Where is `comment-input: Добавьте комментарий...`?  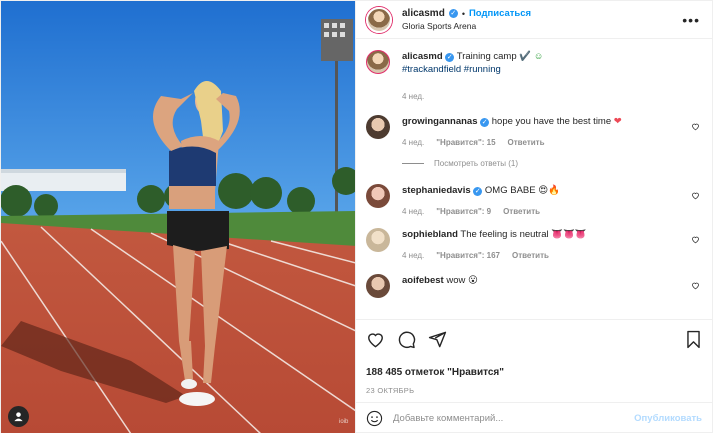 comment-input: Добавьте комментарий... is located at coordinates (513, 418).